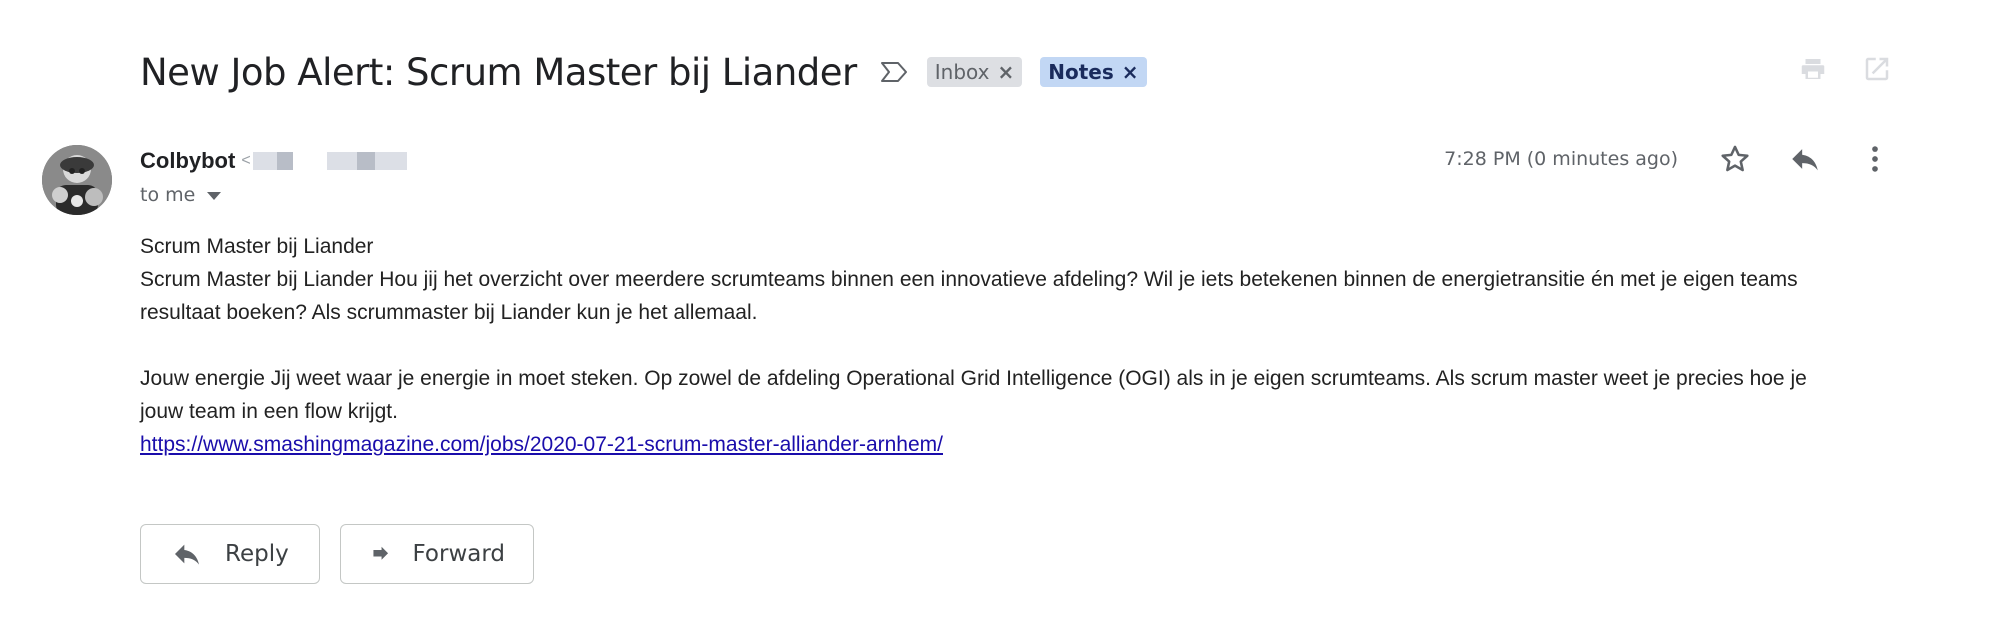 This screenshot has width=2000, height=639. Describe the element at coordinates (894, 72) in the screenshot. I see `label-important-outline-icon` at that location.